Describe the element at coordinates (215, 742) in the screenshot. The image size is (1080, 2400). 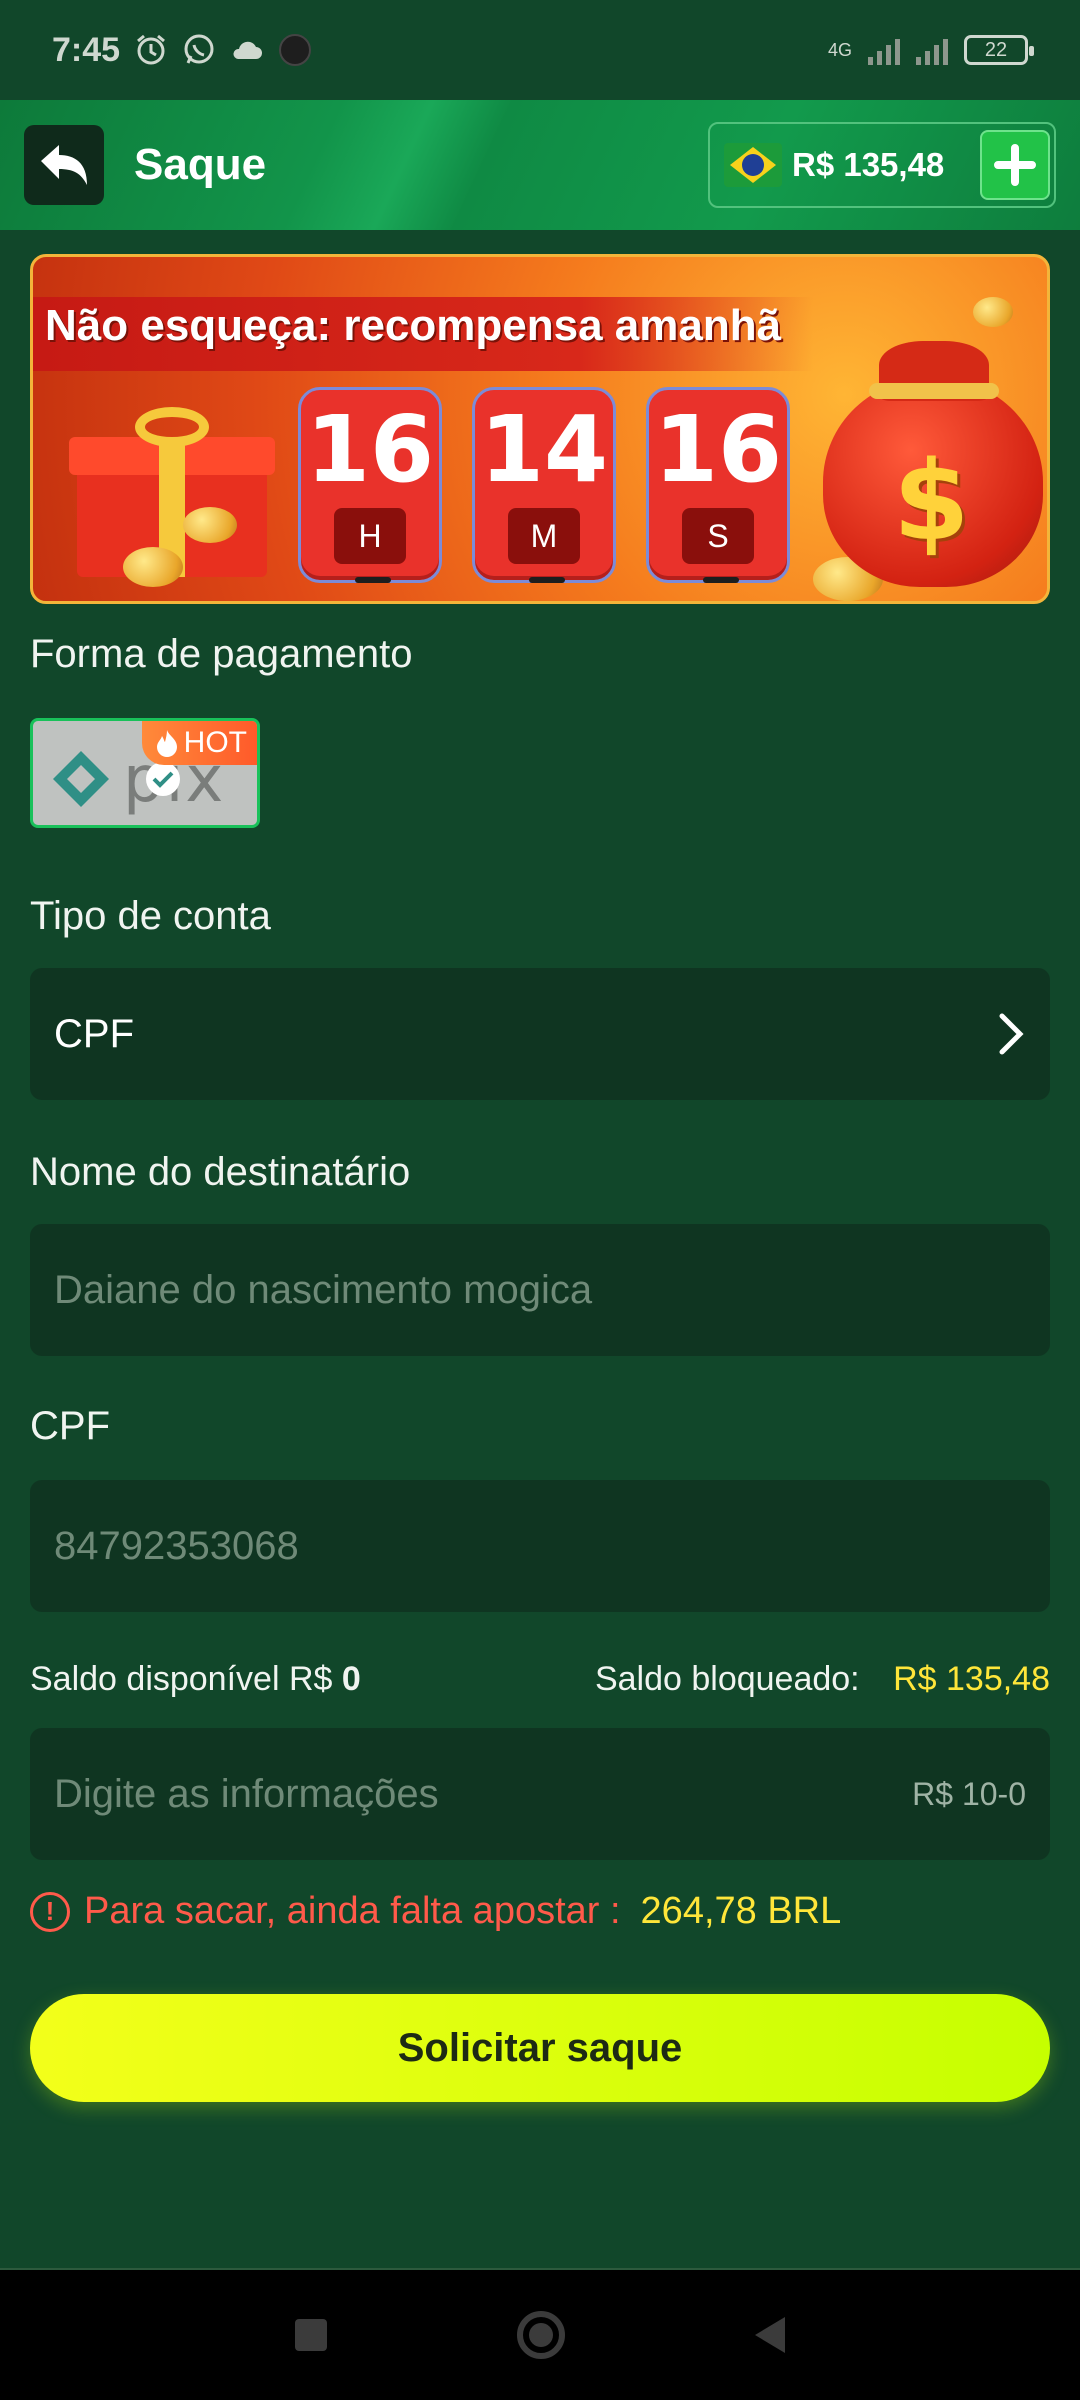
I see `hot-badge-label: HOT` at that location.